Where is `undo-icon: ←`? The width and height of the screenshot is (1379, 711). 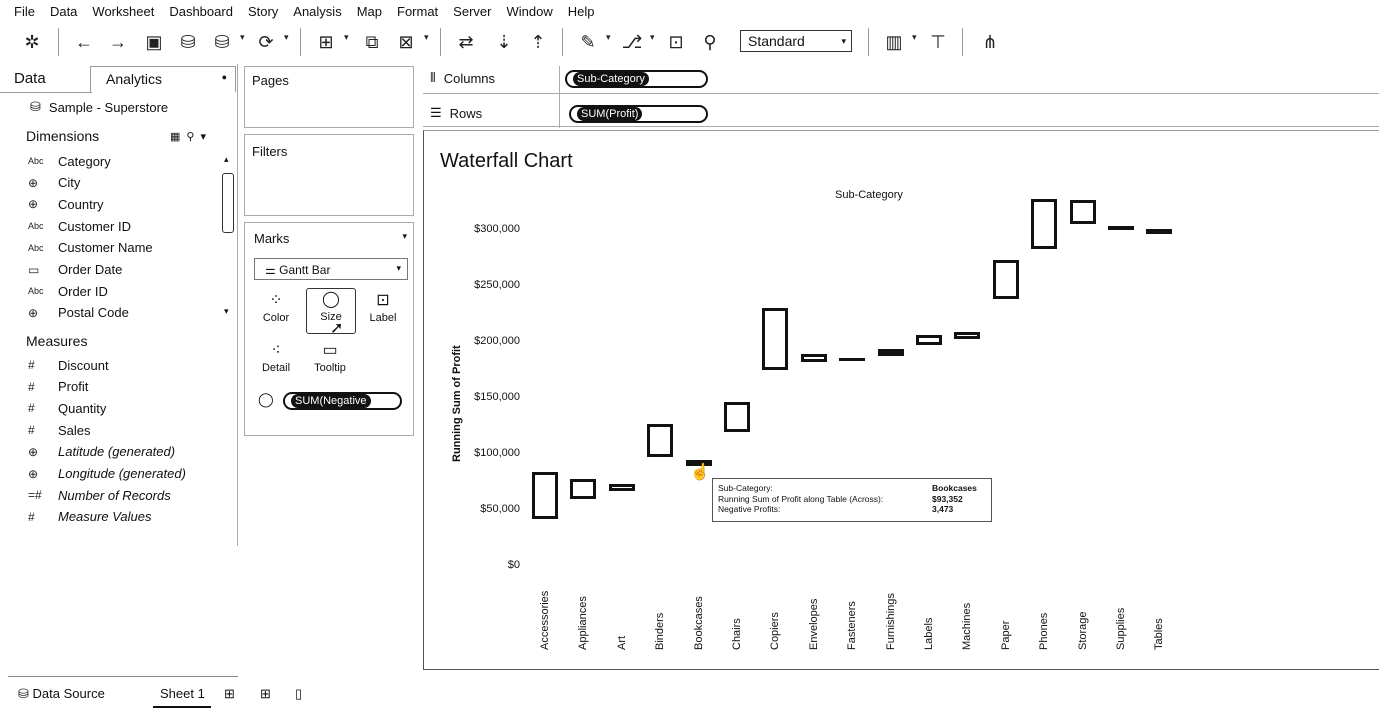
undo-icon: ← is located at coordinates (84, 42).